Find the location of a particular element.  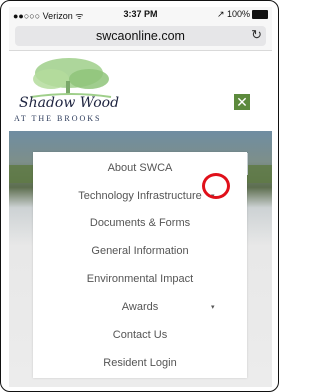

nav-item-documents: Documents & Forms is located at coordinates (140, 223).